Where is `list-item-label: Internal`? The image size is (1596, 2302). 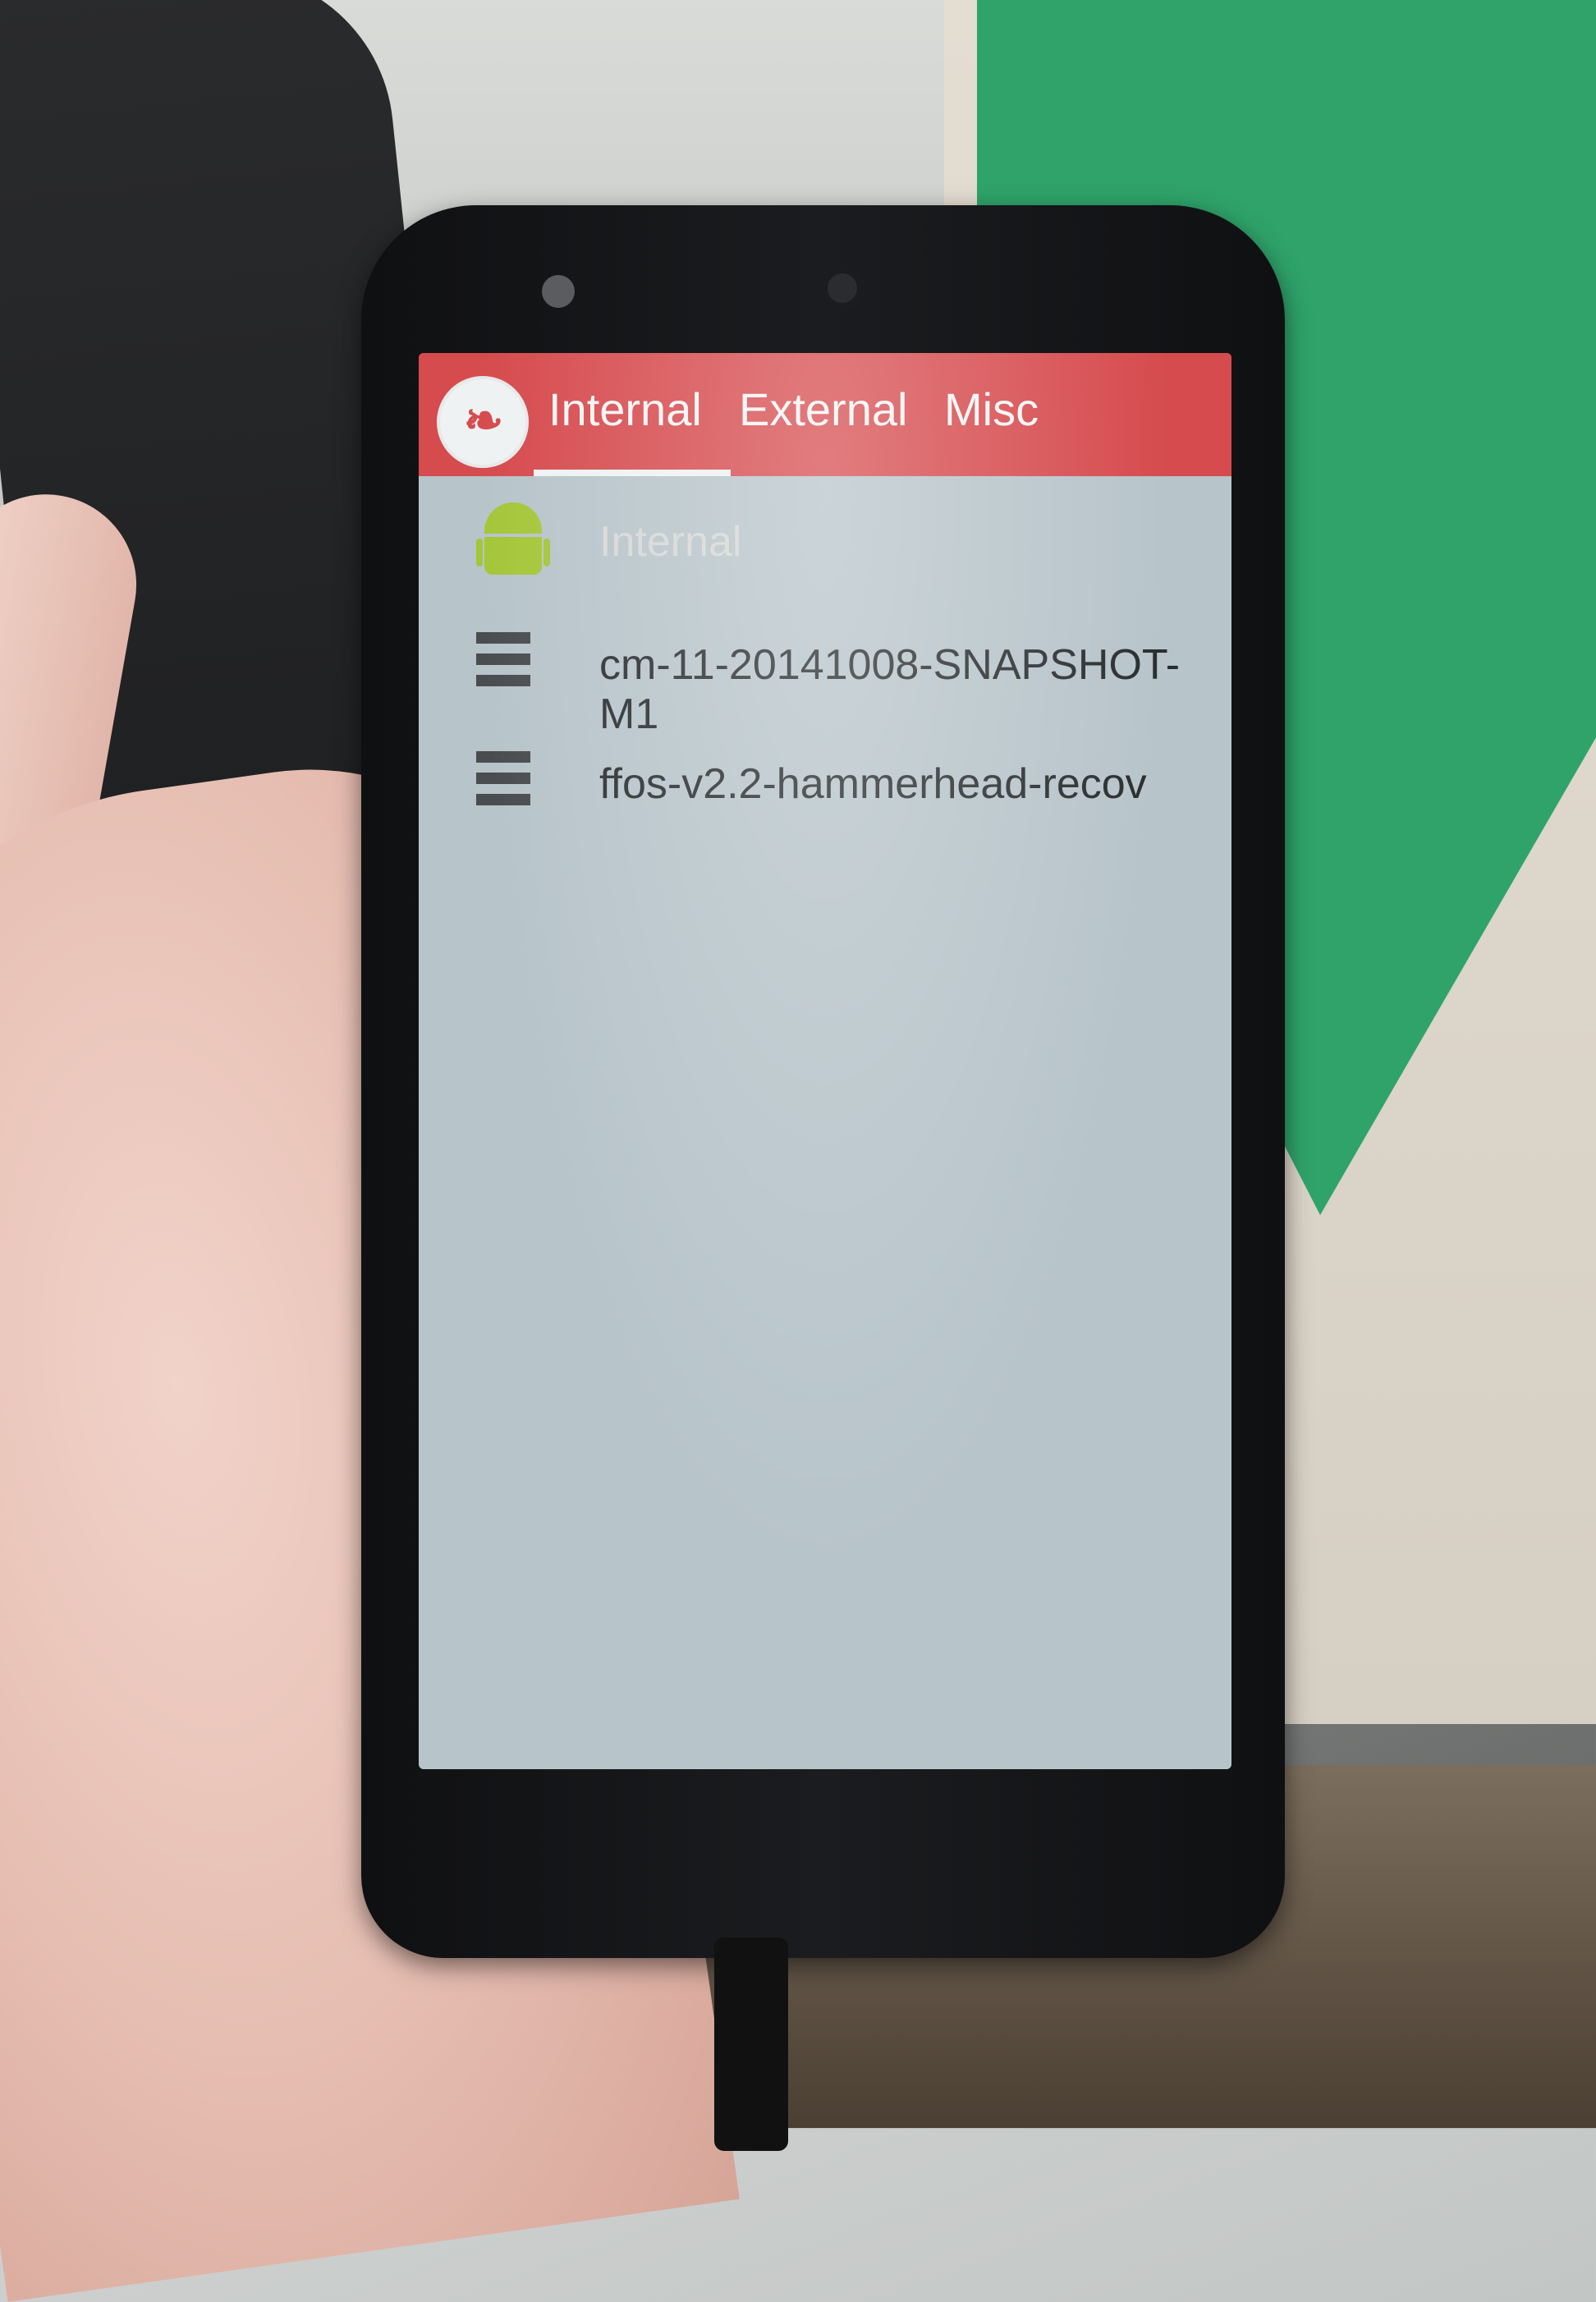 list-item-label: Internal is located at coordinates (670, 542).